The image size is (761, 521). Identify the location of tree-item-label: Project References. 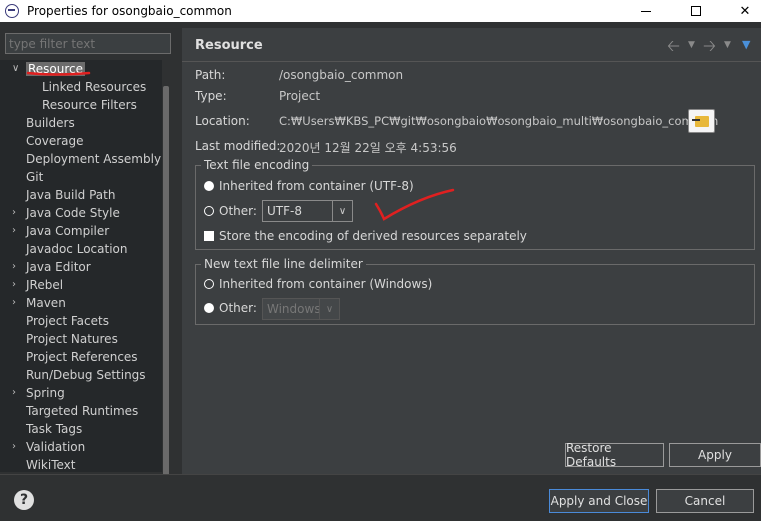
(82, 357).